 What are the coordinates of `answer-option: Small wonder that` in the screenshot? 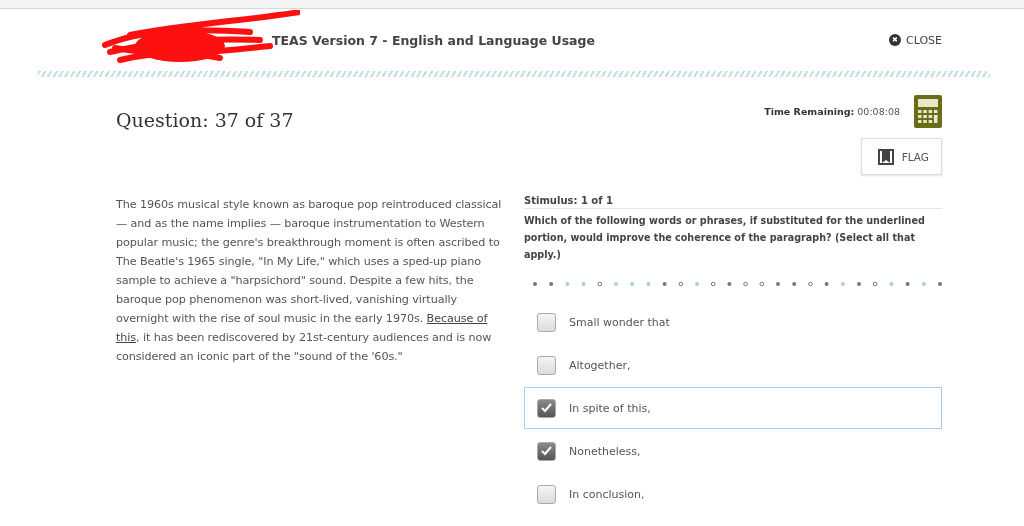 It's located at (733, 322).